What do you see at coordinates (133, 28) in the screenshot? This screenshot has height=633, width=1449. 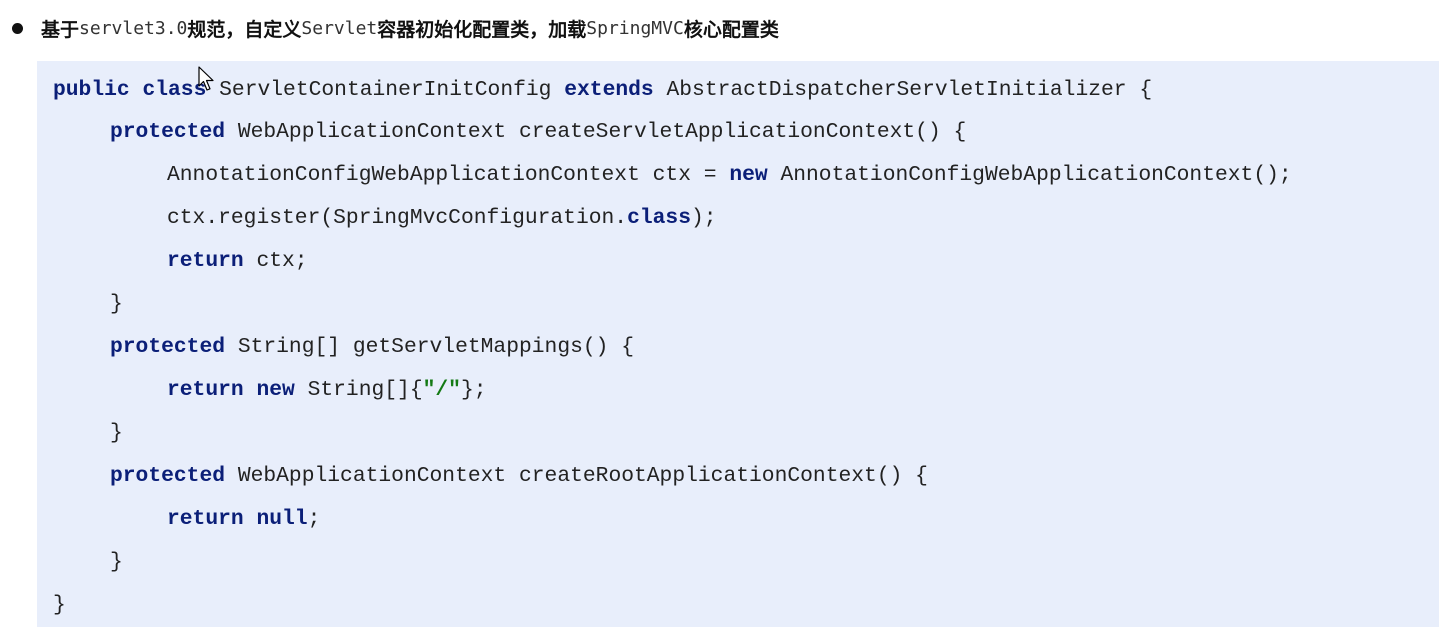 I see `bullet-code-servlet-version: servlet3.0` at bounding box center [133, 28].